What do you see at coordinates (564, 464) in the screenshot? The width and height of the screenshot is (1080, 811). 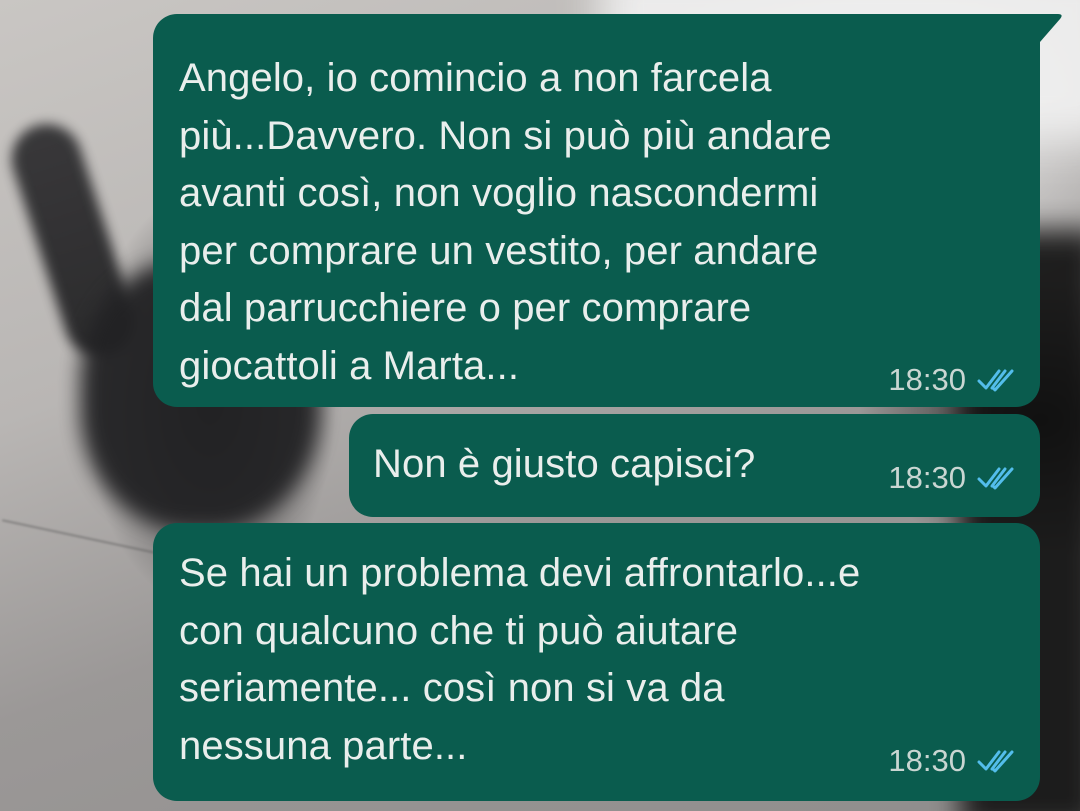 I see `message-text: Non è giusto capisci?` at bounding box center [564, 464].